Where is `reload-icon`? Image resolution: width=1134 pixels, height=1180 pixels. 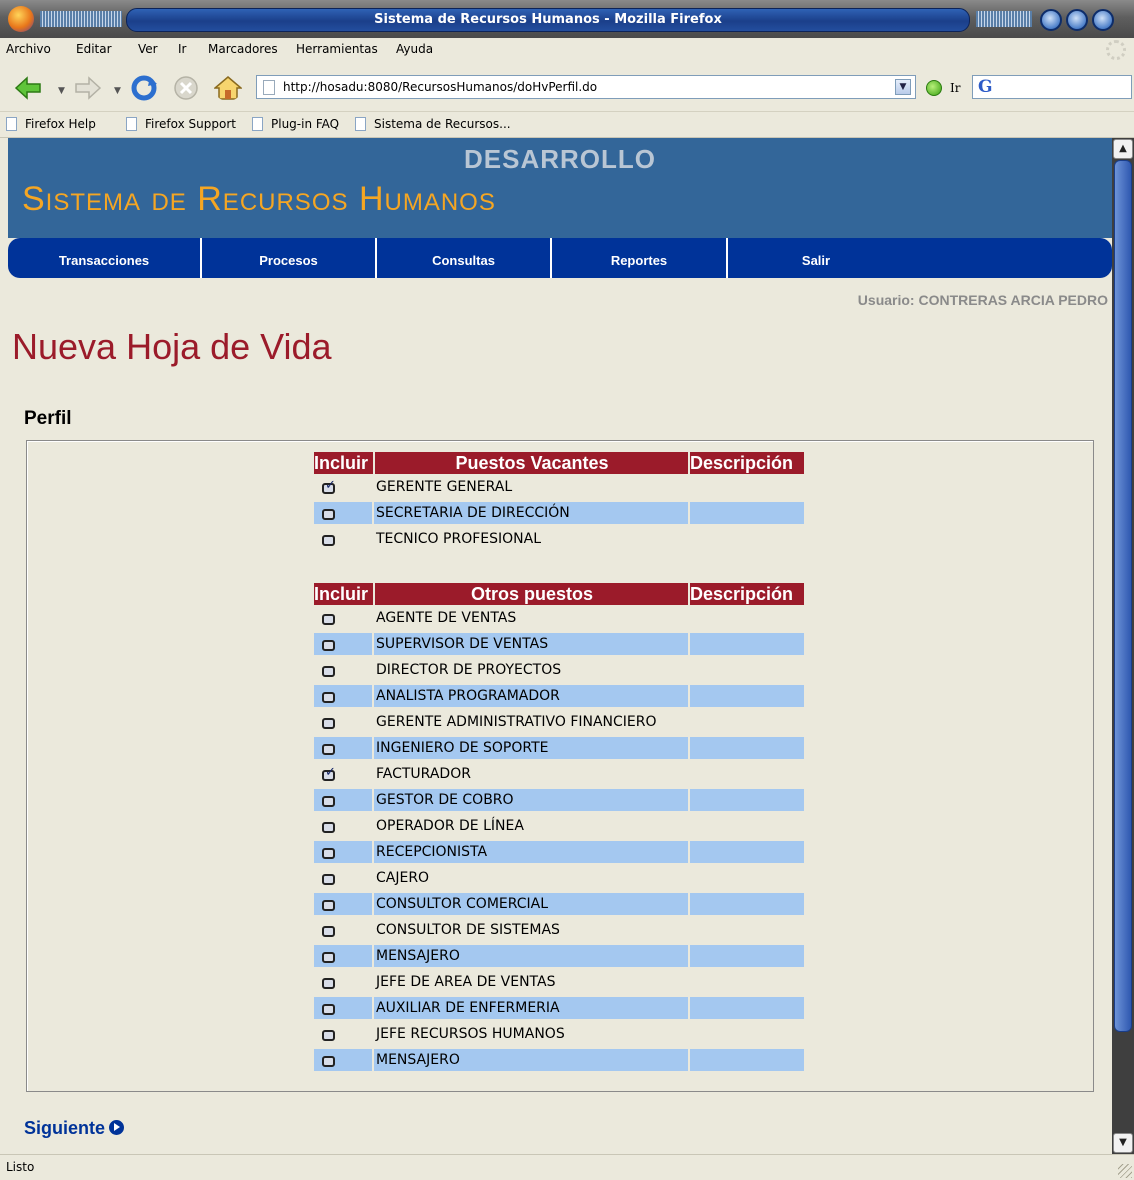 reload-icon is located at coordinates (144, 88).